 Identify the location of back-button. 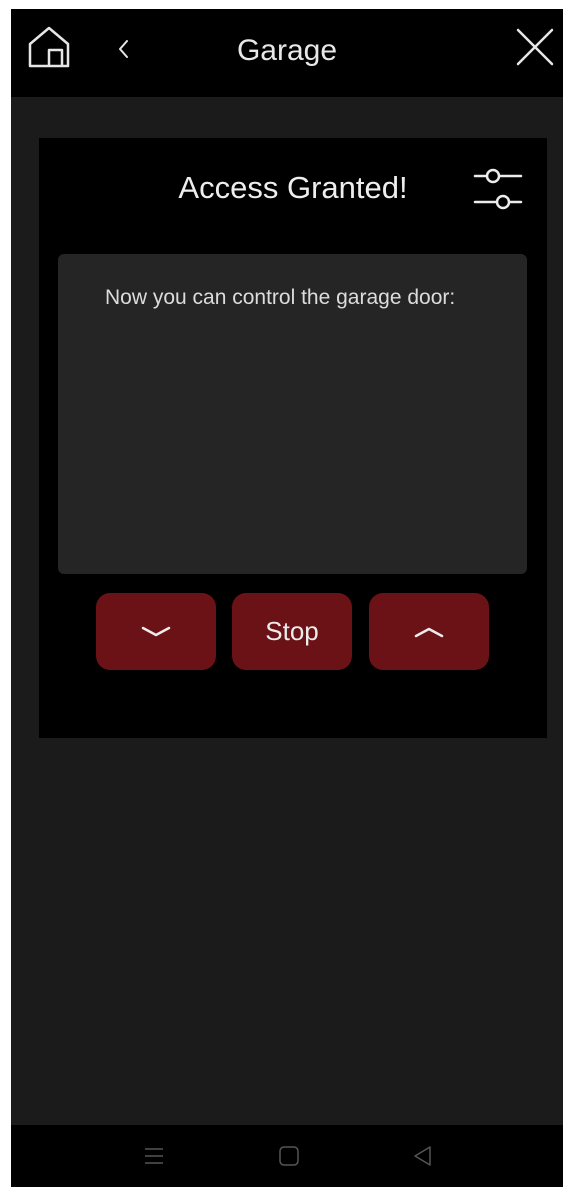
(123, 49).